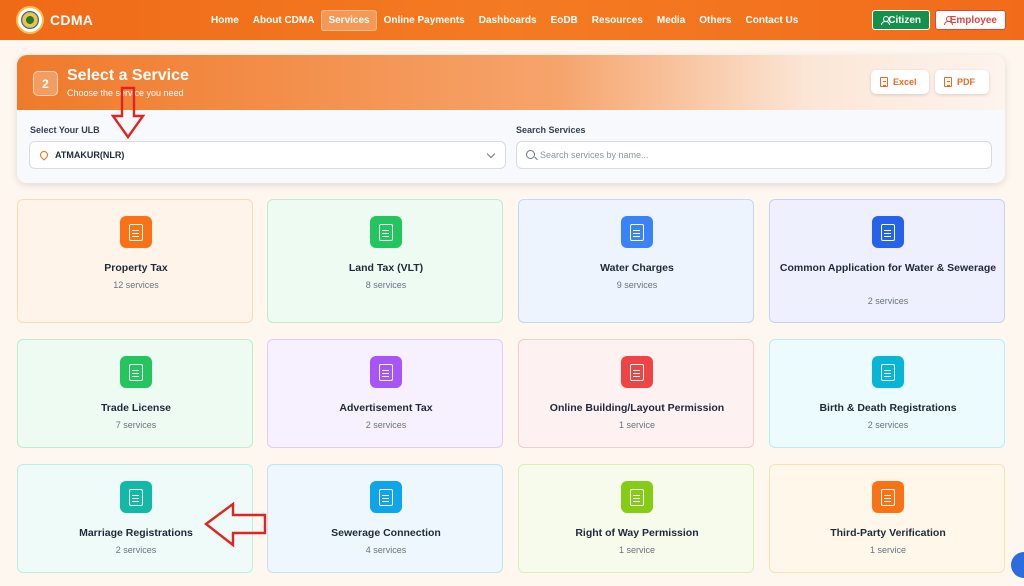 This screenshot has height=586, width=1024. I want to click on nav-resources: Resources, so click(617, 20).